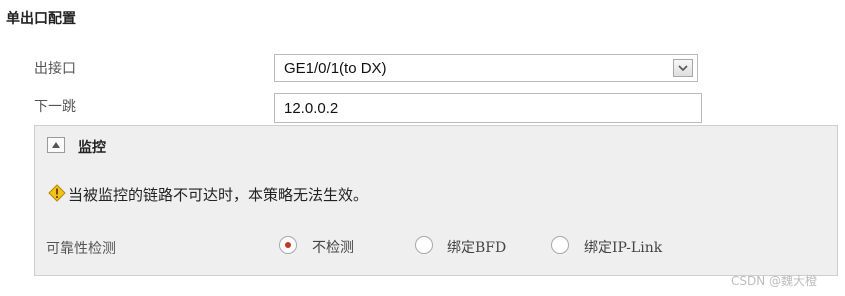 This screenshot has width=845, height=296. Describe the element at coordinates (774, 281) in the screenshot. I see `watermark: CSDN @魏大橙` at that location.